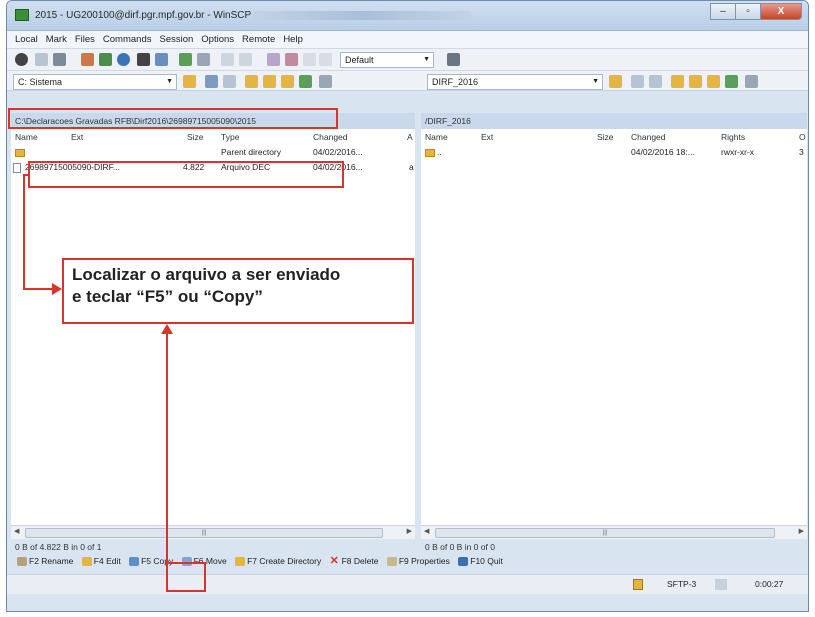  Describe the element at coordinates (105, 59) in the screenshot. I see `compare-icon` at that location.